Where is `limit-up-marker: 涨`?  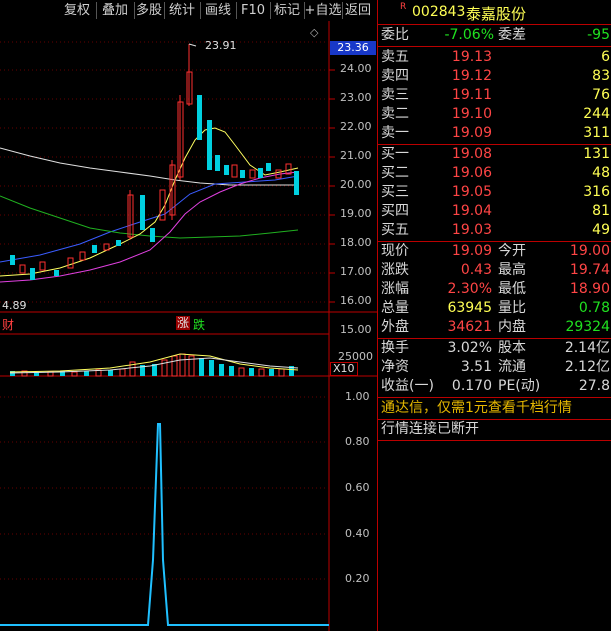
limit-up-marker: 涨 is located at coordinates (183, 323).